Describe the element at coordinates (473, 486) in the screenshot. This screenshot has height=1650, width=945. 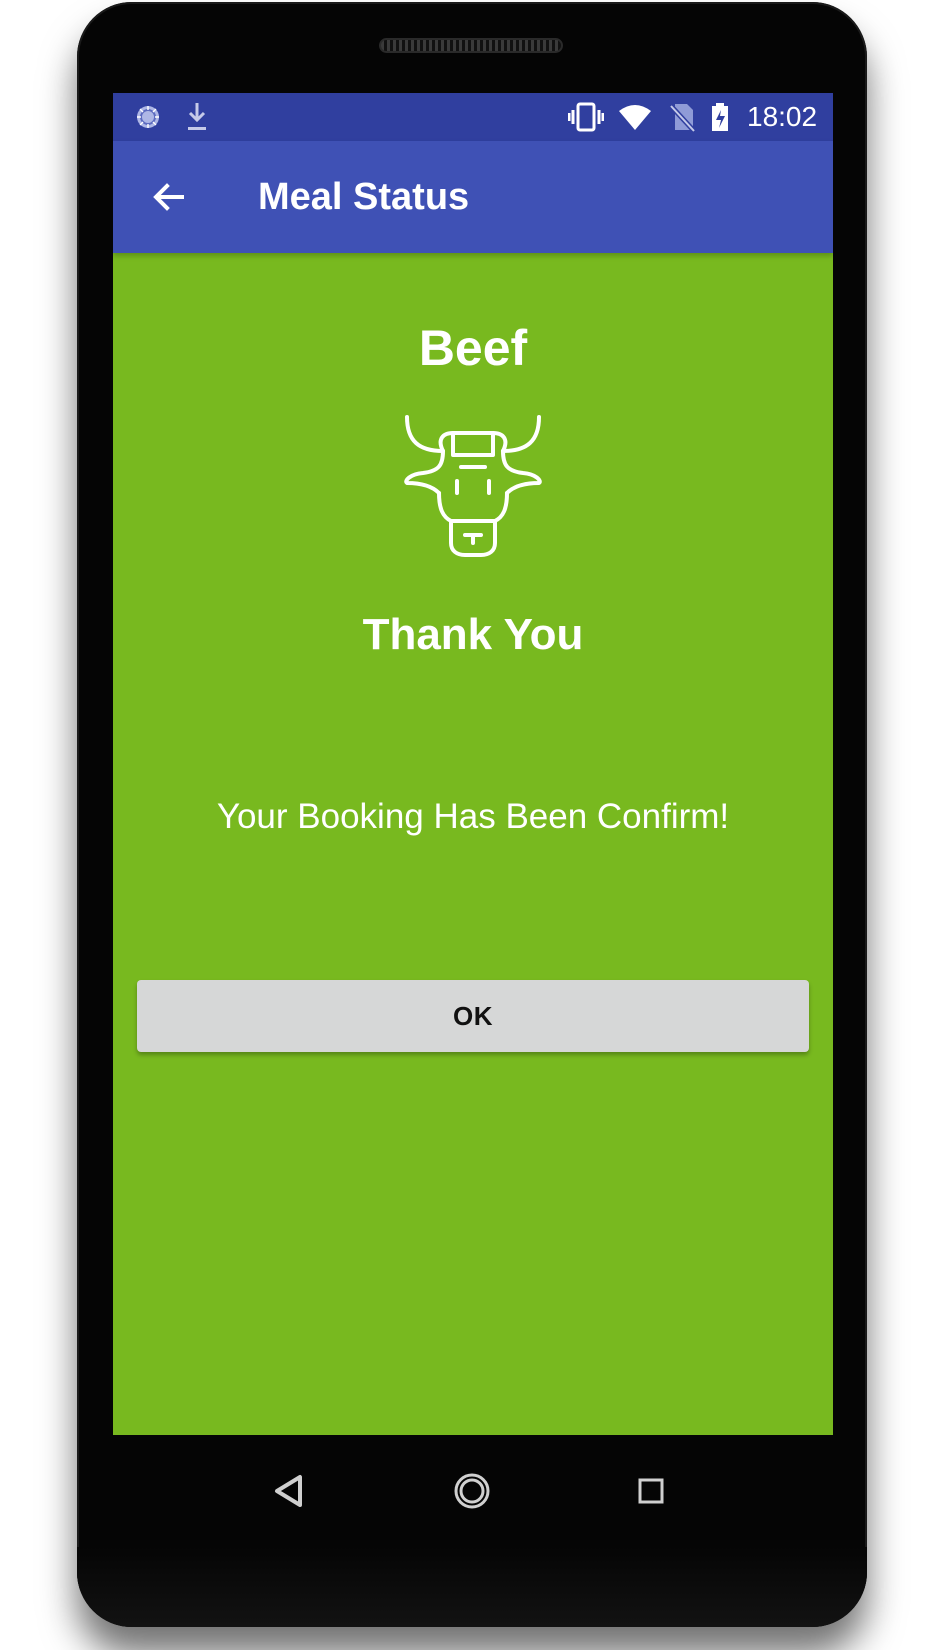
I see `cow-head-icon` at that location.